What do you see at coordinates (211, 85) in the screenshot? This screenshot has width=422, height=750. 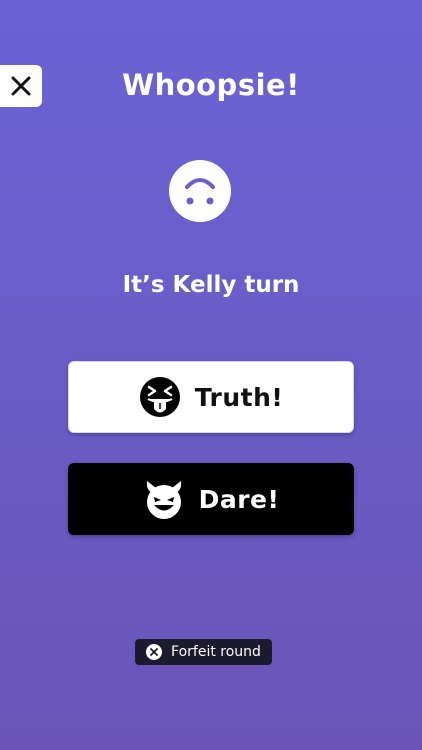 I see `page-title: Whoopsie!` at bounding box center [211, 85].